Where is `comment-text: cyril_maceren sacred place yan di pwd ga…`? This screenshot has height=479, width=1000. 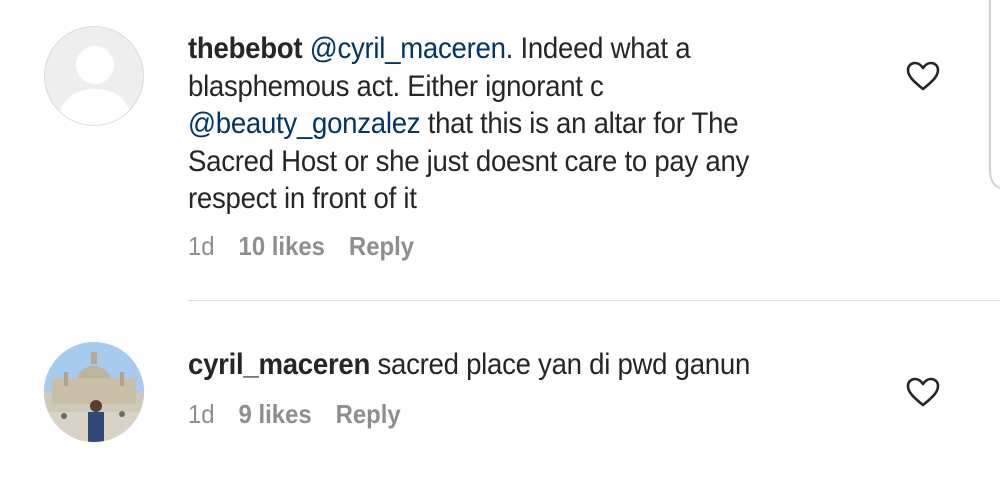
comment-text: cyril_maceren sacred place yan di pwd ga… is located at coordinates (505, 365).